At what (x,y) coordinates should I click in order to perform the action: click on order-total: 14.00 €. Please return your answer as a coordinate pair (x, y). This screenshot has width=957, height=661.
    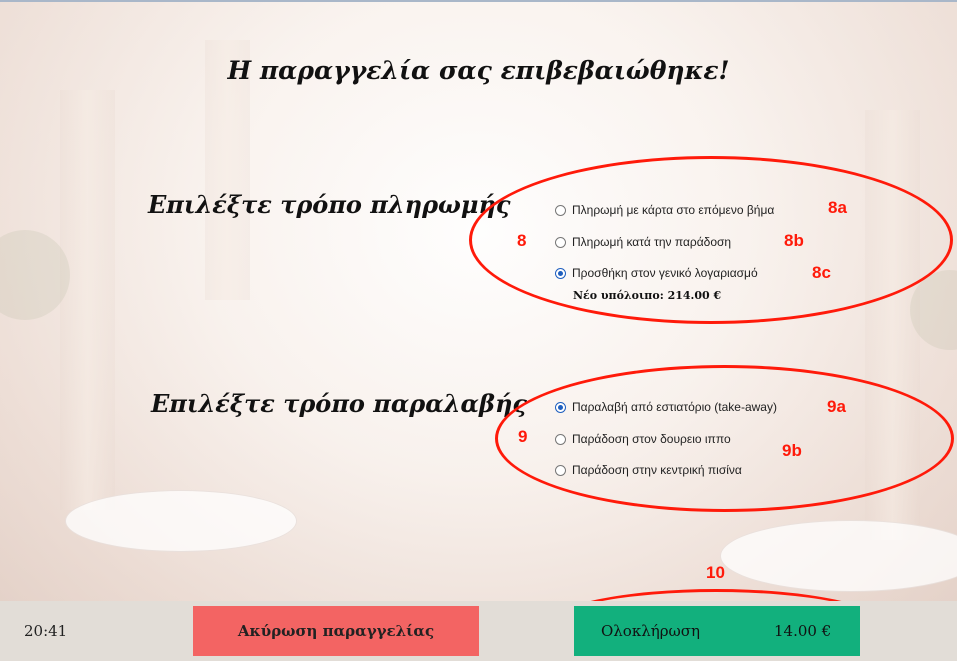
    Looking at the image, I should click on (803, 631).